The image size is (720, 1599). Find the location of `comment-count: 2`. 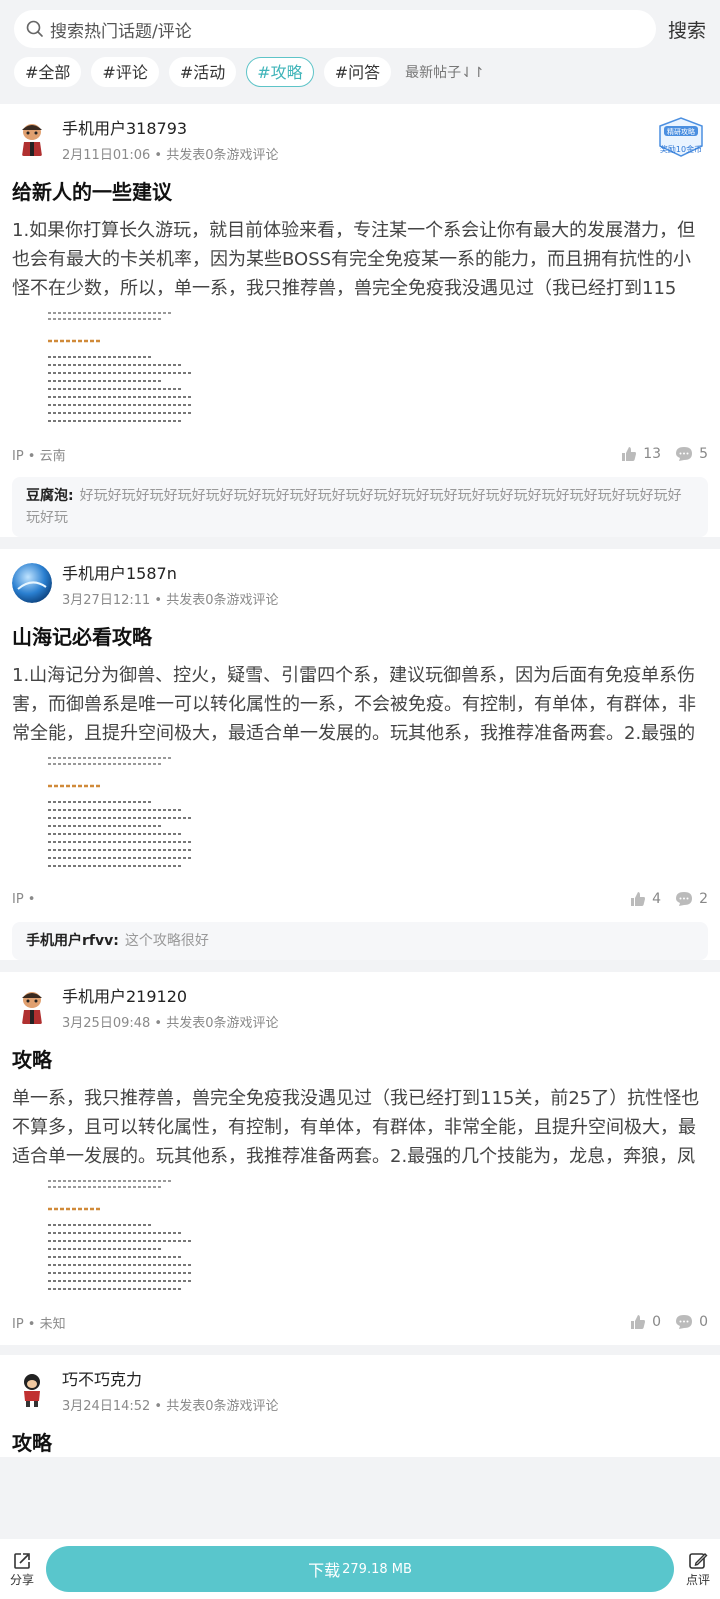

comment-count: 2 is located at coordinates (703, 899).